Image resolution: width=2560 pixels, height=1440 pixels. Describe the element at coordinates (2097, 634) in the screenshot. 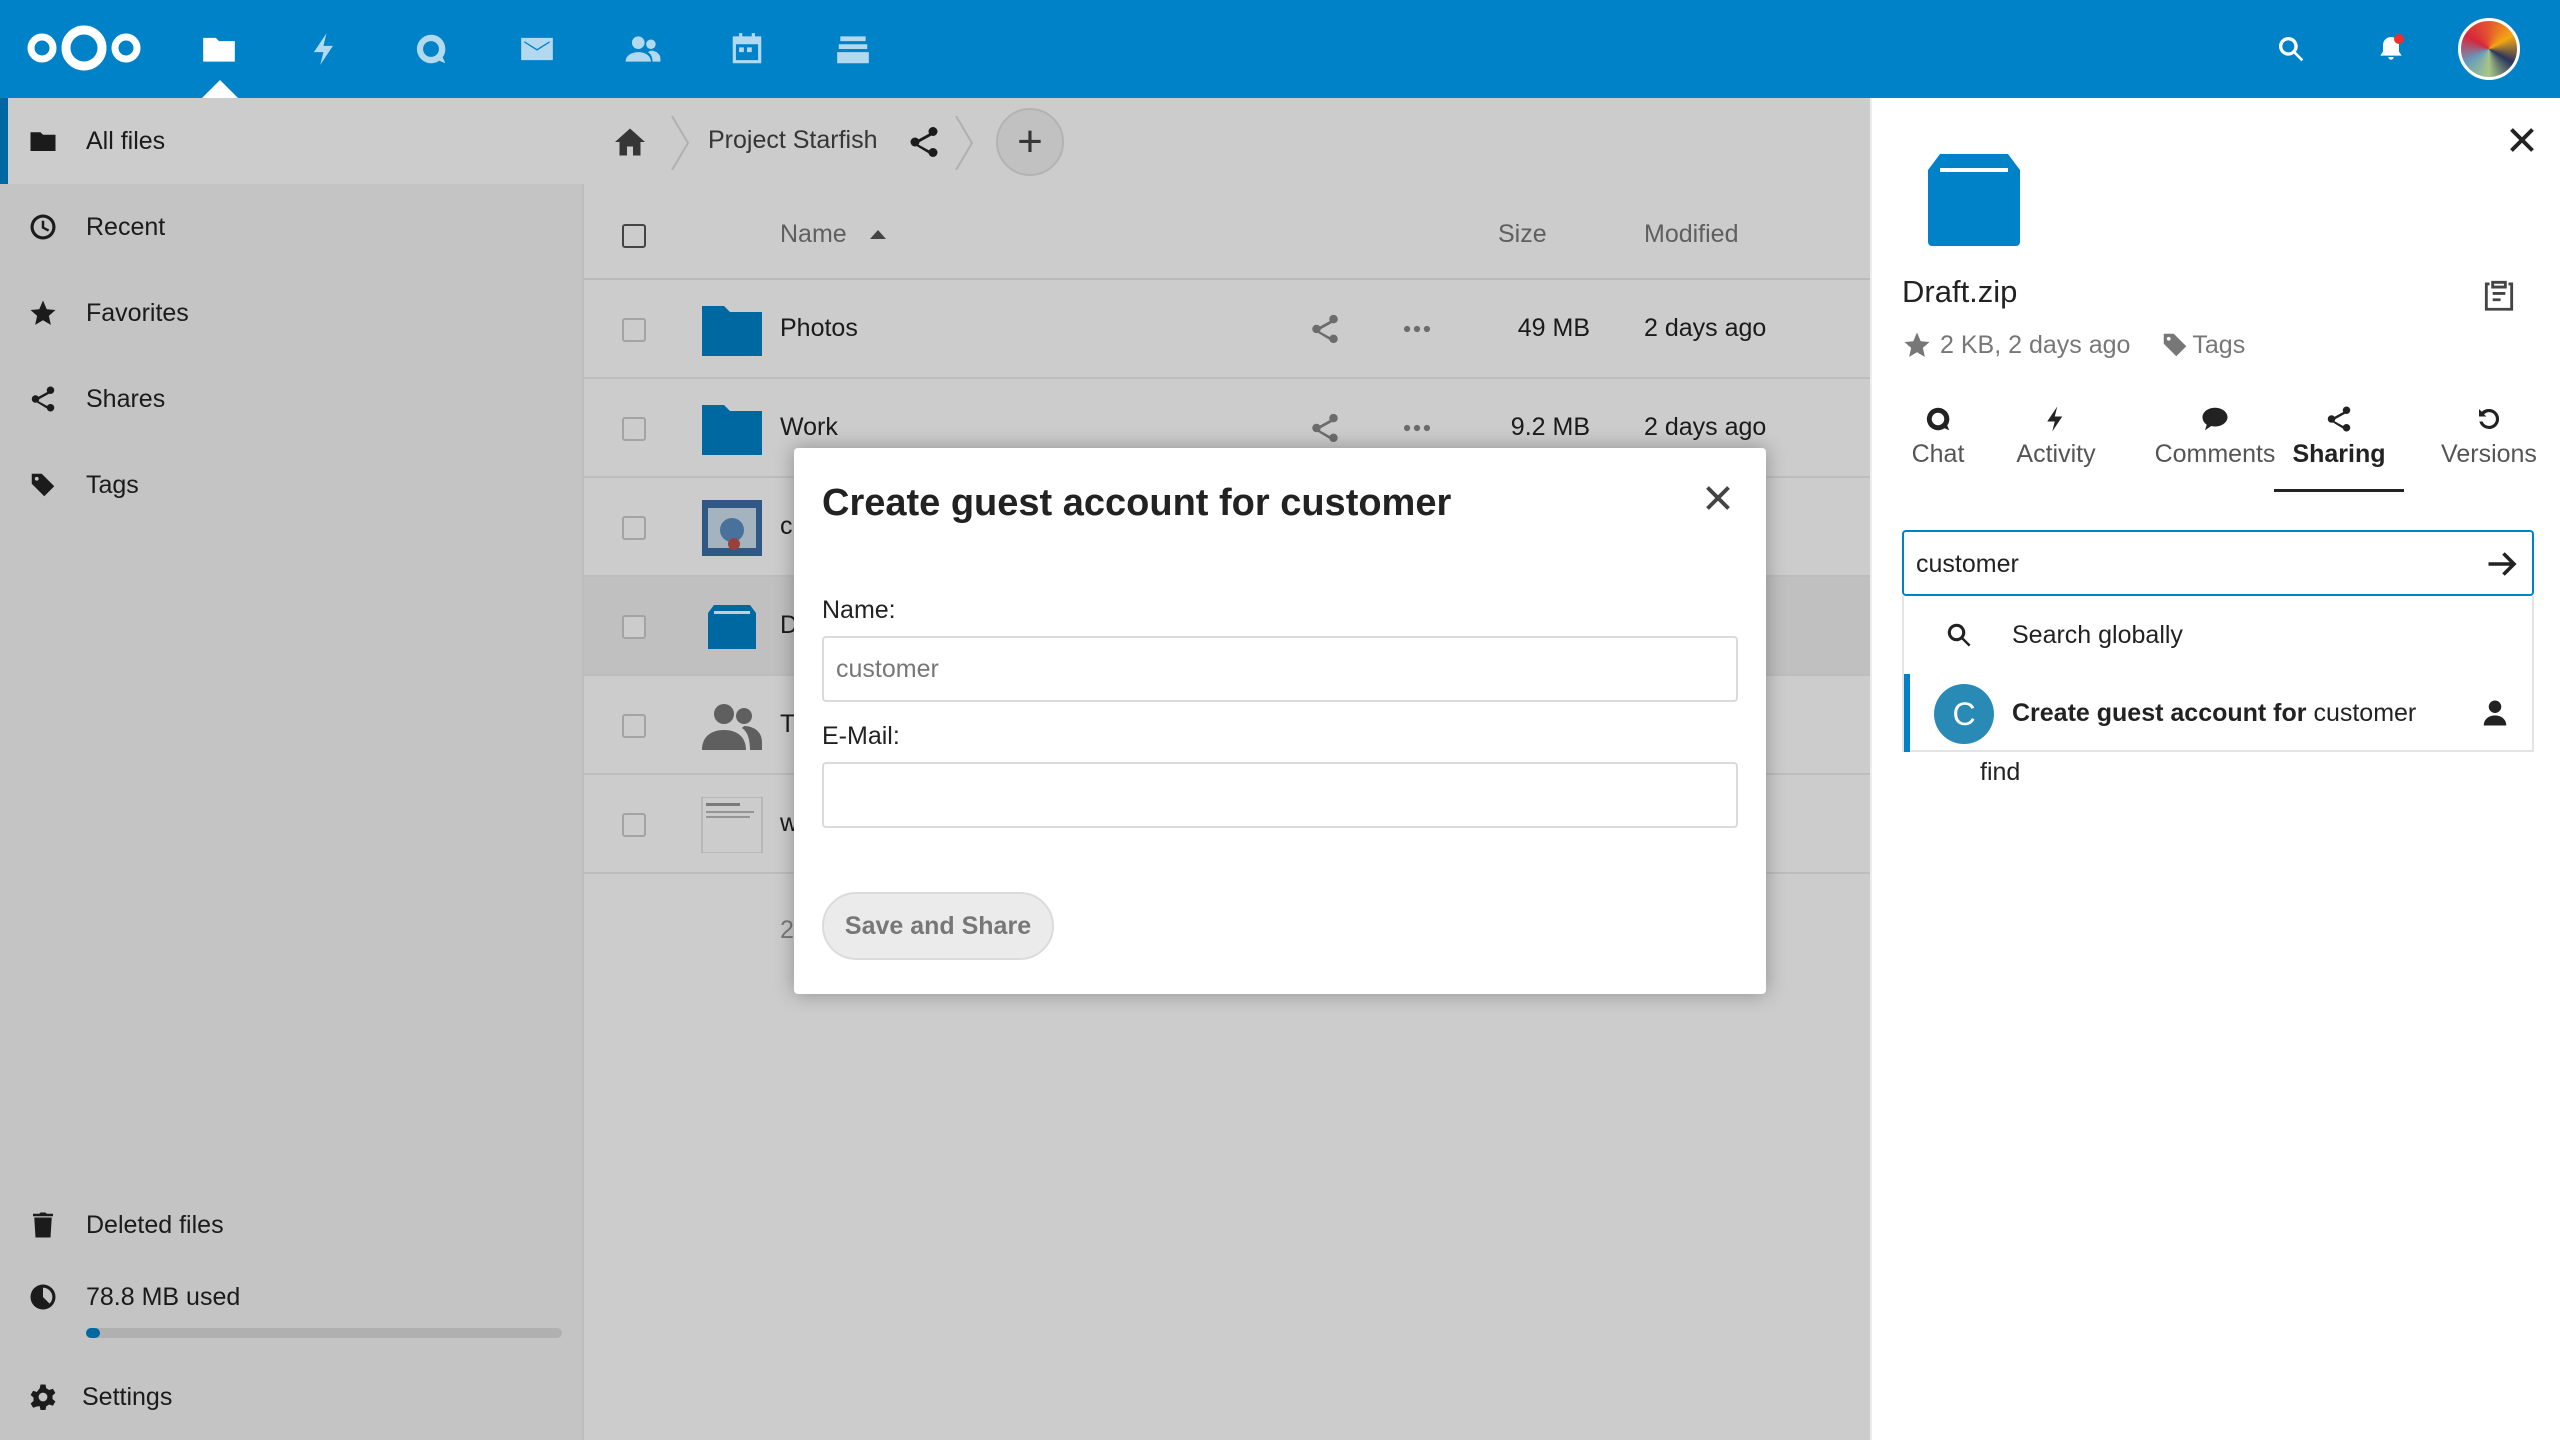

I see `search-globally-label: Search globally` at that location.